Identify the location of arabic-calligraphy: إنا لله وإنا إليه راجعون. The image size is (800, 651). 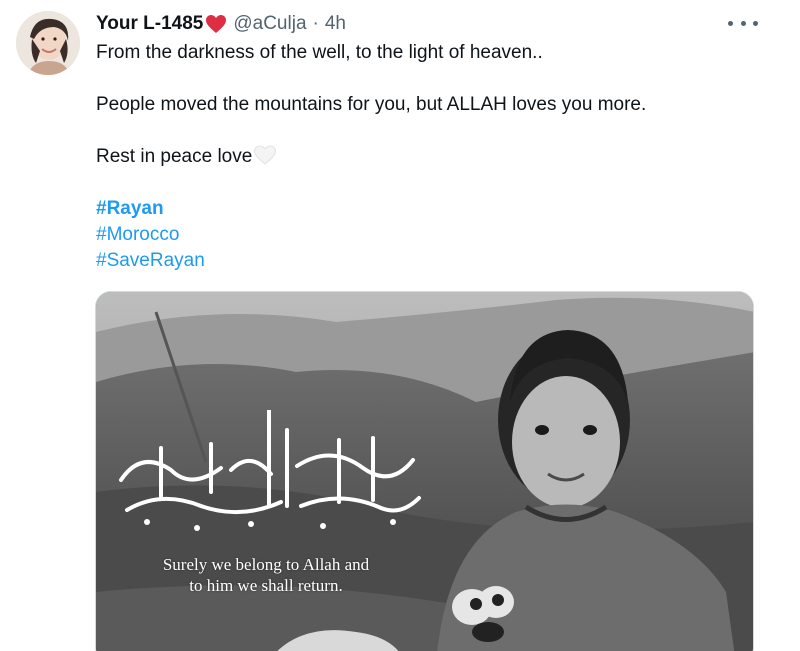
(270, 475).